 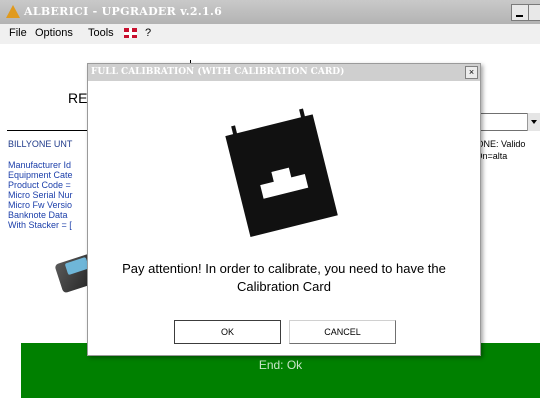 What do you see at coordinates (533, 122) in the screenshot?
I see `chevron-down-icon` at bounding box center [533, 122].